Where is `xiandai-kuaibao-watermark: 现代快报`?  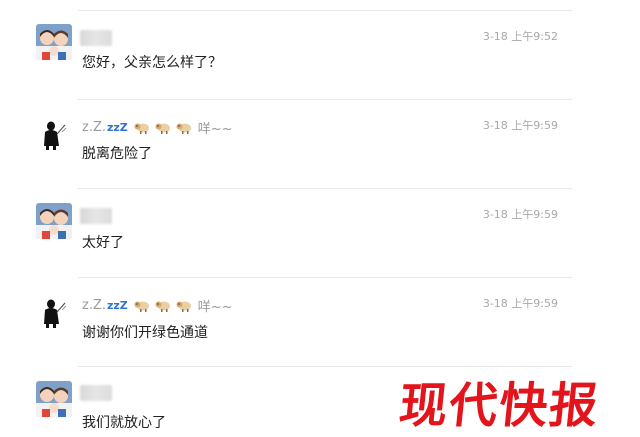
xiandai-kuaibao-watermark: 现代快报 is located at coordinates (499, 406).